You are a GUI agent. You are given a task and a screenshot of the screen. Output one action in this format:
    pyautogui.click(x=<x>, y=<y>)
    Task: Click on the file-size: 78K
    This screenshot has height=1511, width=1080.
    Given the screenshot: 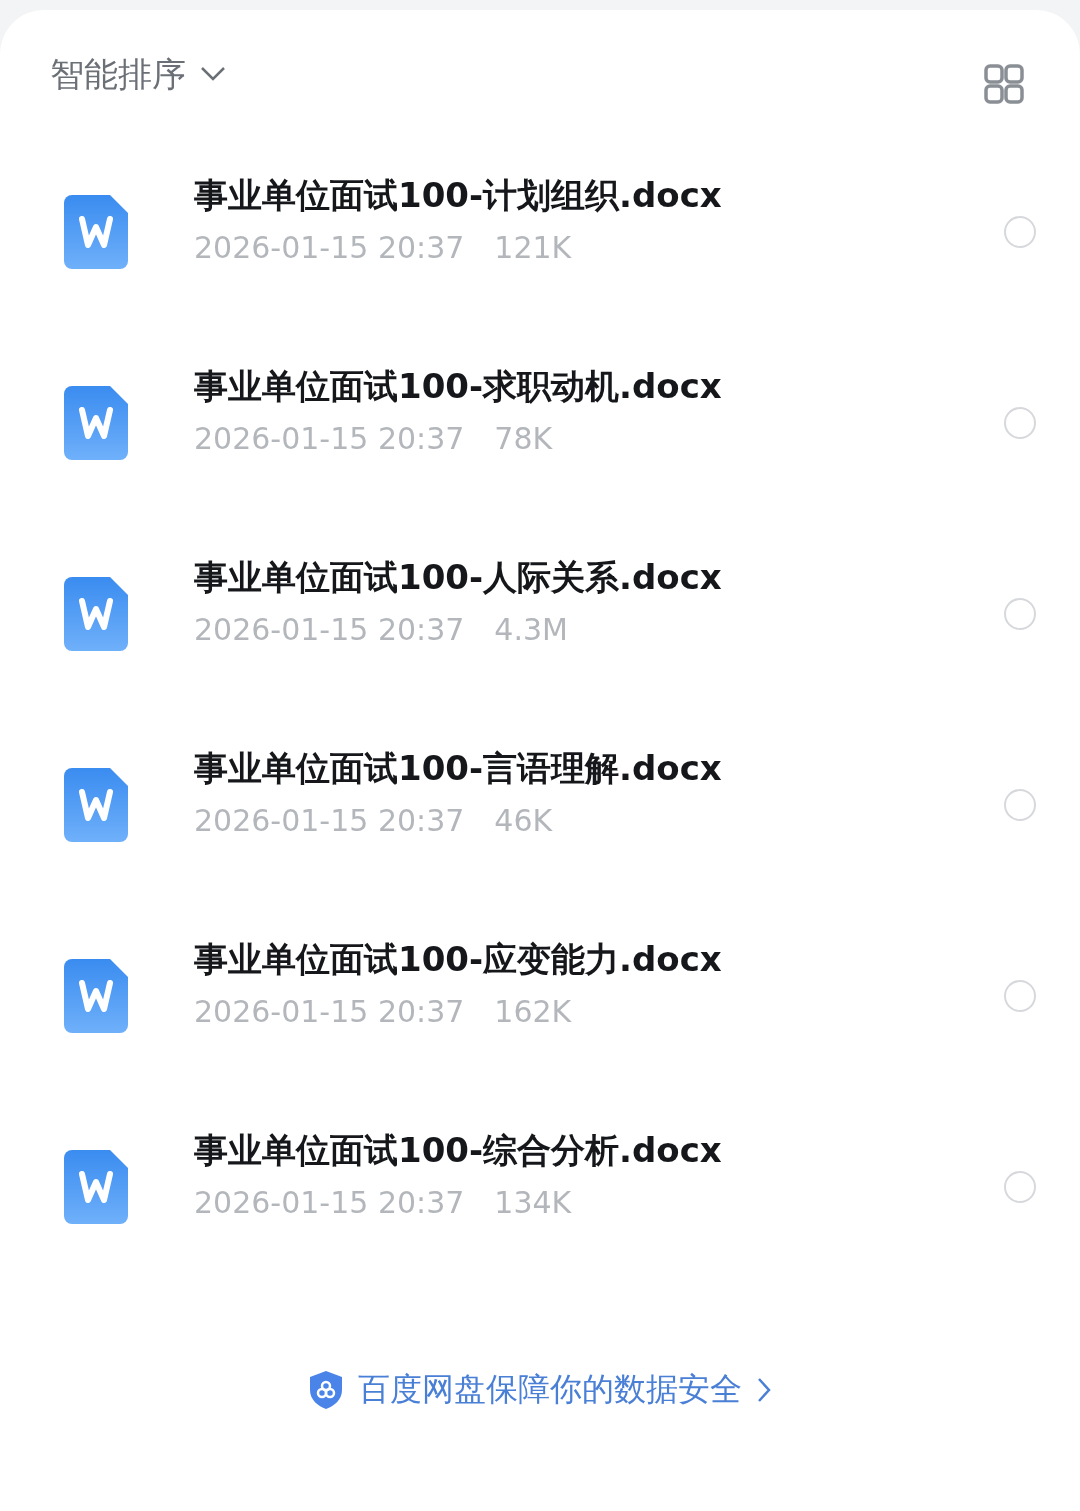 What is the action you would take?
    pyautogui.click(x=523, y=438)
    